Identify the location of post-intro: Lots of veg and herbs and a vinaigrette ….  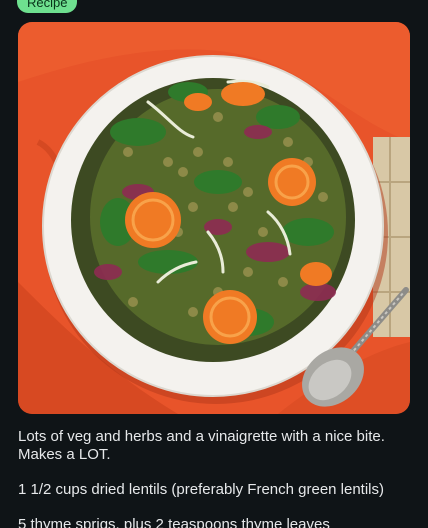
(201, 445).